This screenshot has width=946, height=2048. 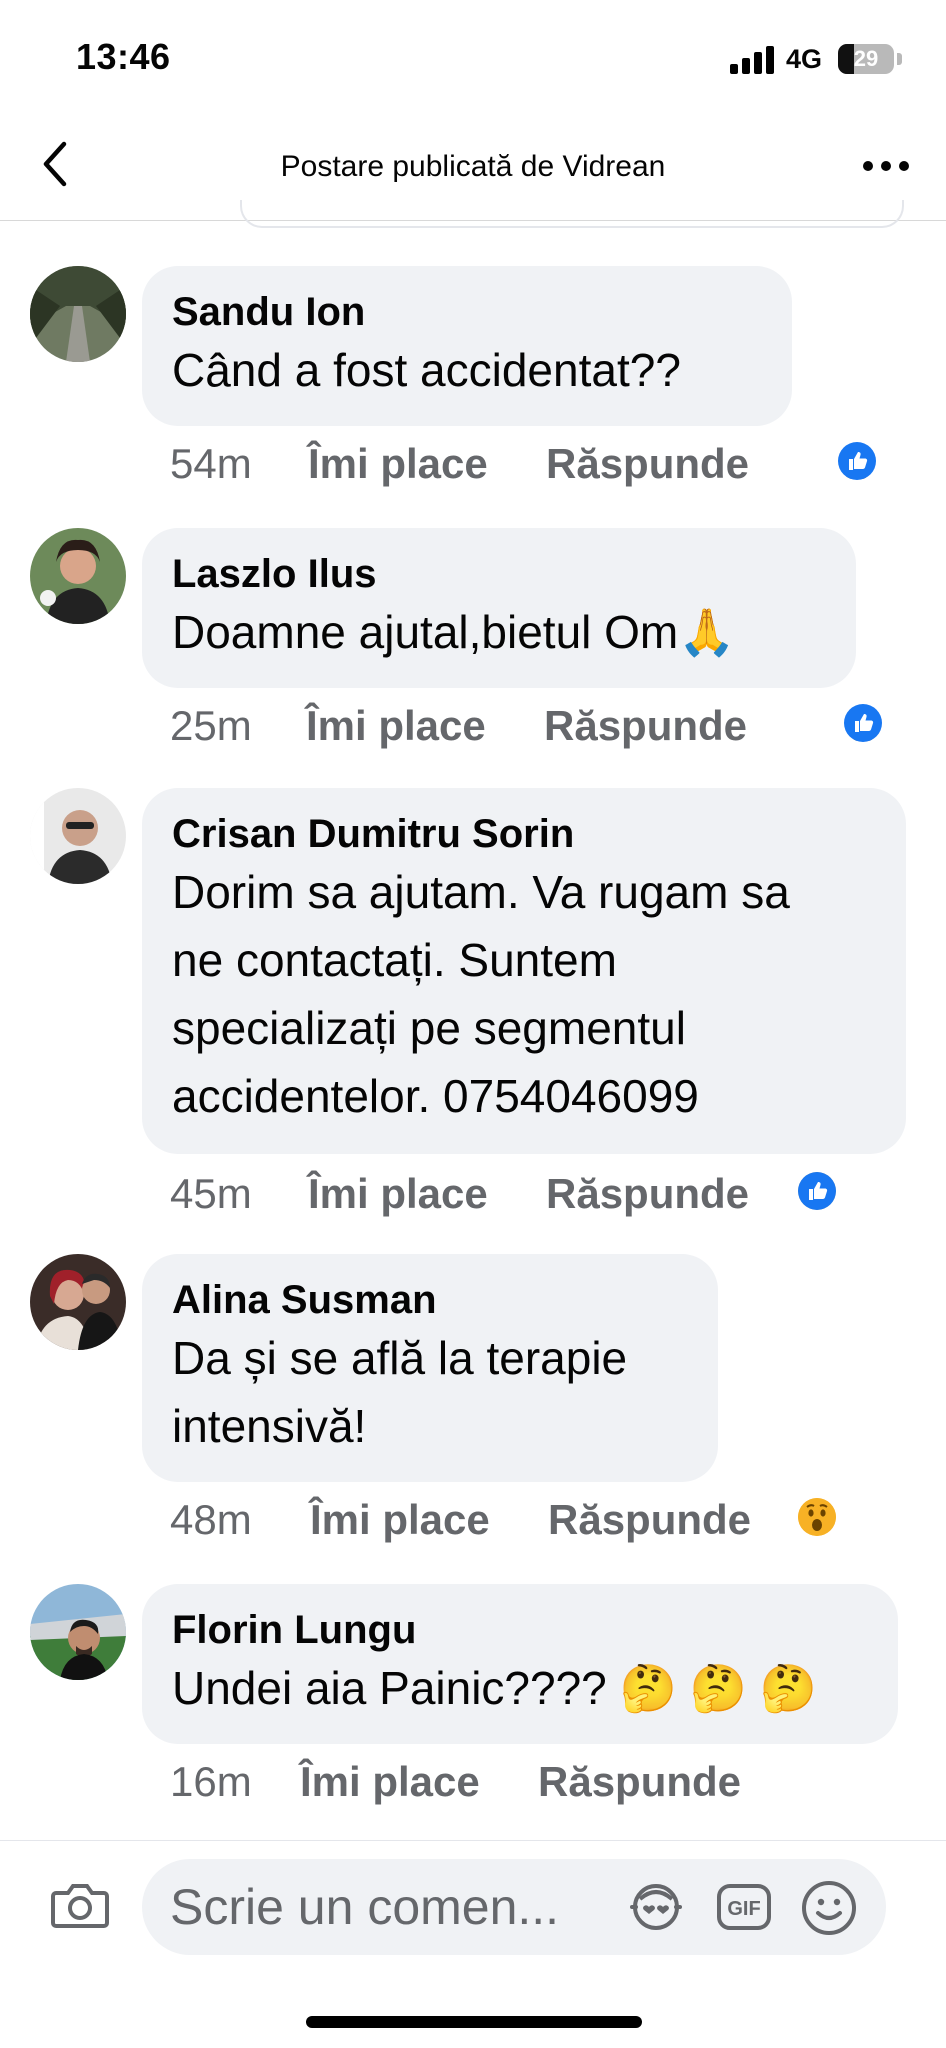 I want to click on wow-reaction-icon, so click(x=817, y=1517).